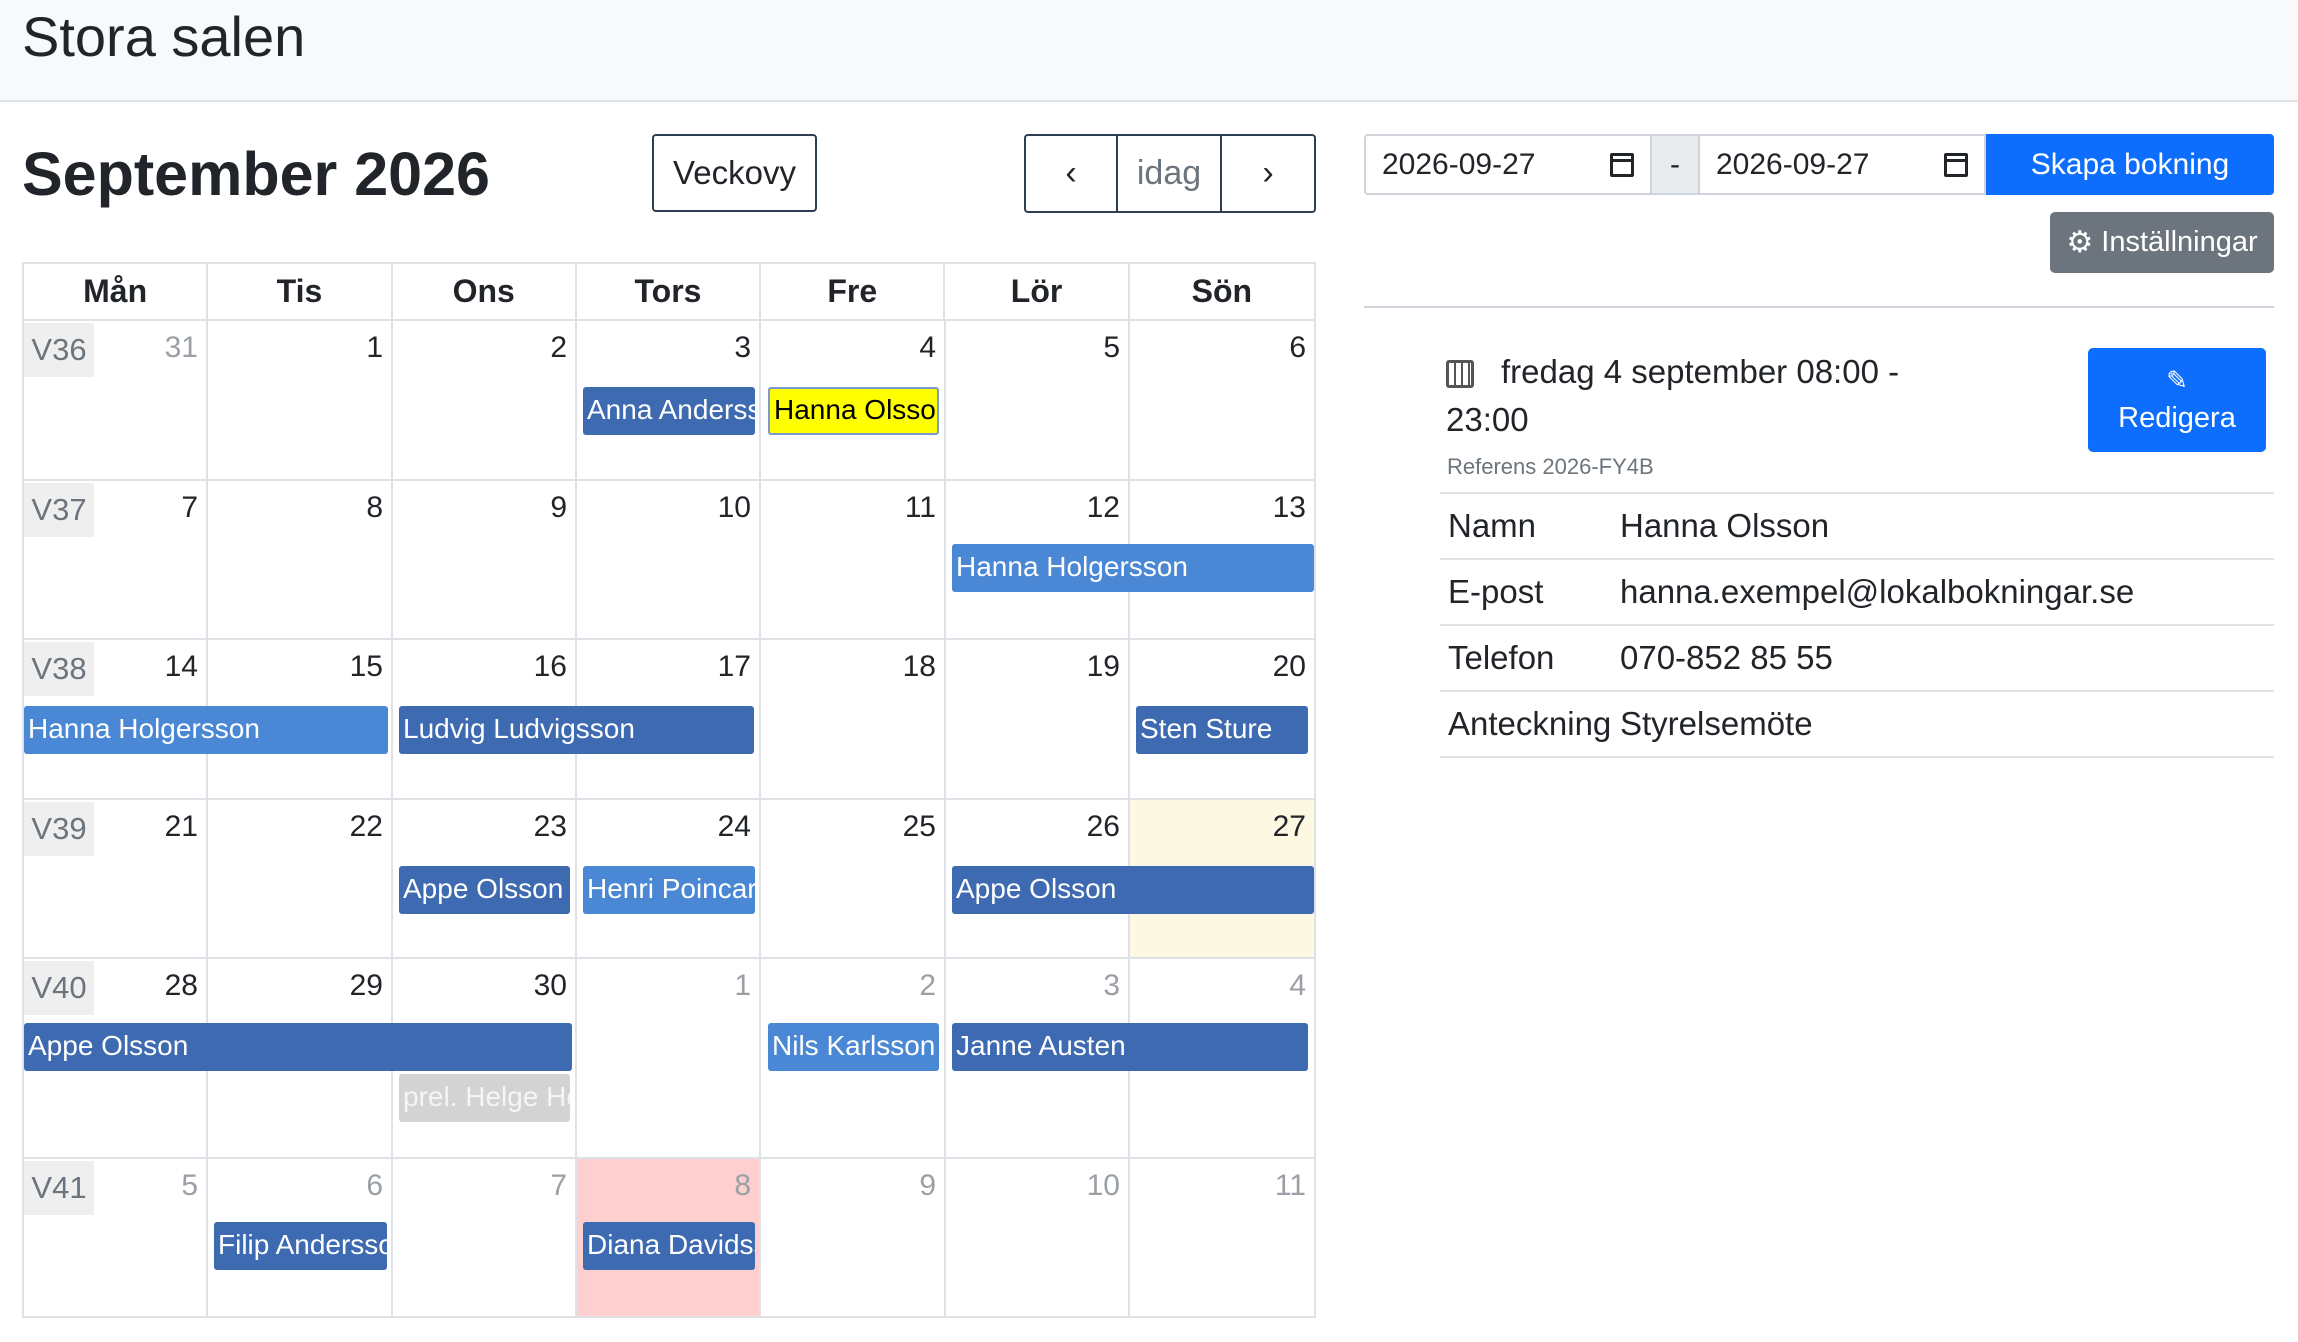 Image resolution: width=2298 pixels, height=1342 pixels. Describe the element at coordinates (59, 350) in the screenshot. I see `week-number: V36` at that location.